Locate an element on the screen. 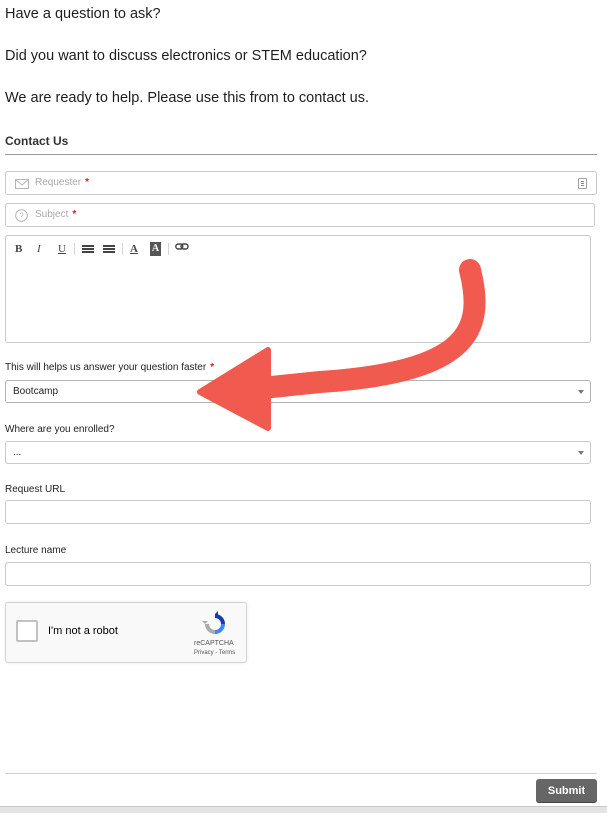  numbered-list-icon is located at coordinates (109, 249).